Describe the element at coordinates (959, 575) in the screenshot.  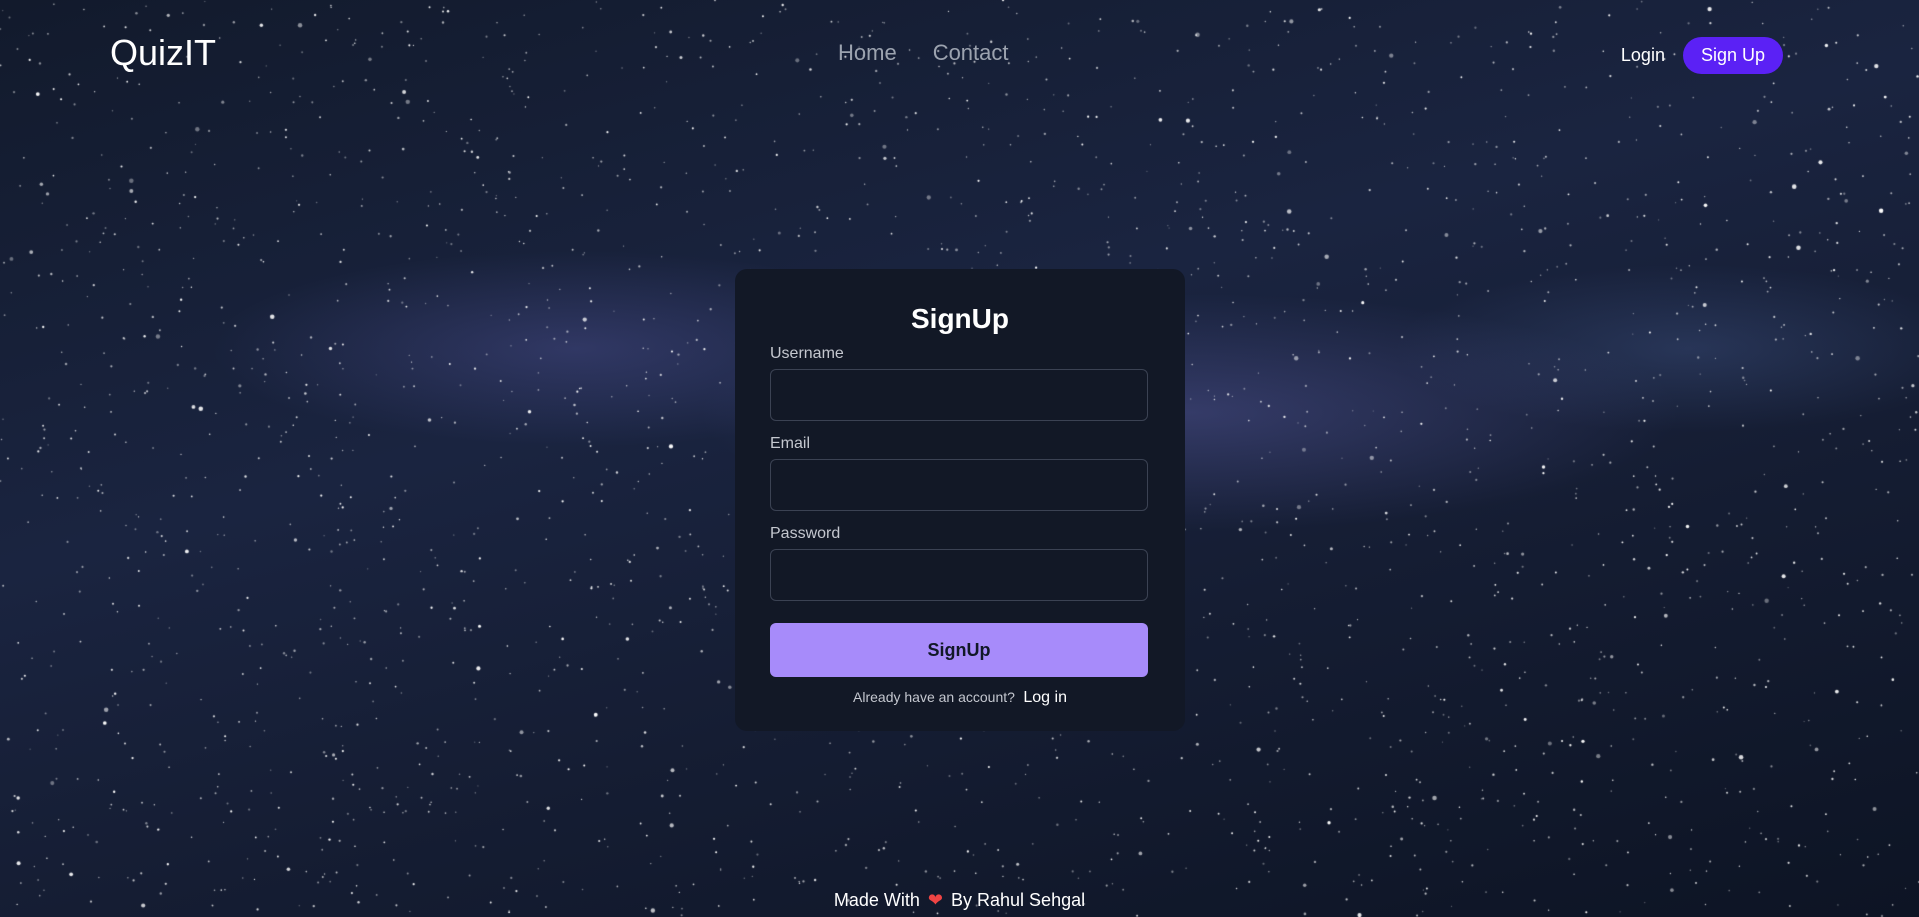
I see `password-input` at that location.